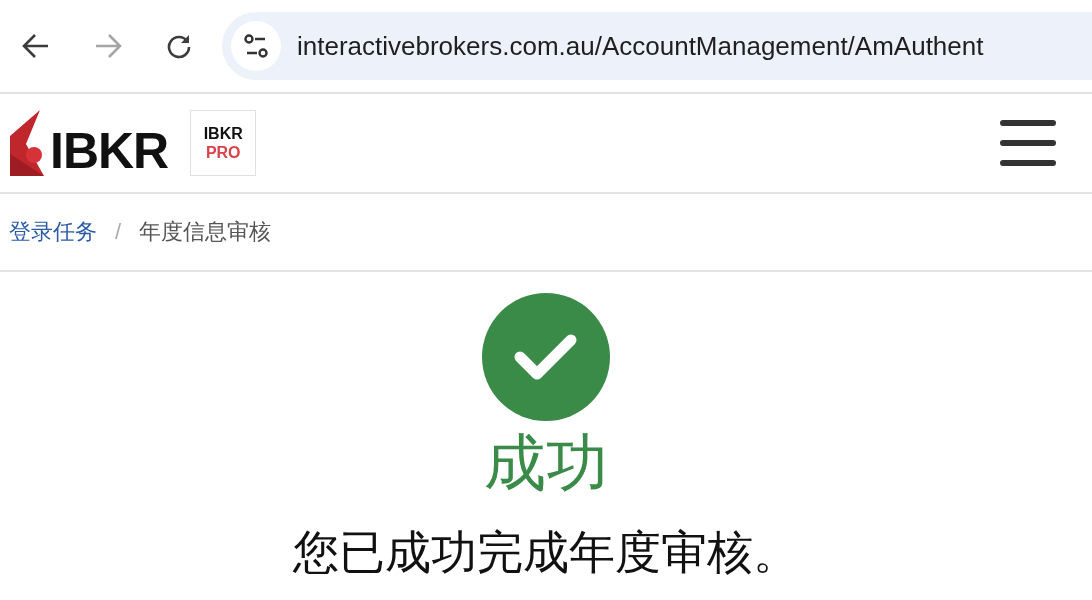  I want to click on status-title: 成功, so click(546, 463).